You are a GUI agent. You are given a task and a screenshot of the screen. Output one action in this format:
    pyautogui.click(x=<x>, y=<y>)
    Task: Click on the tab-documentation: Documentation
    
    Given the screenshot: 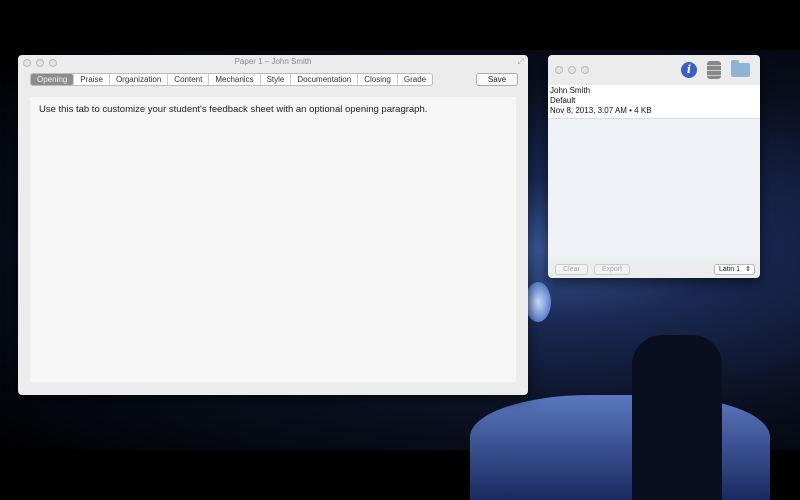 What is the action you would take?
    pyautogui.click(x=323, y=79)
    